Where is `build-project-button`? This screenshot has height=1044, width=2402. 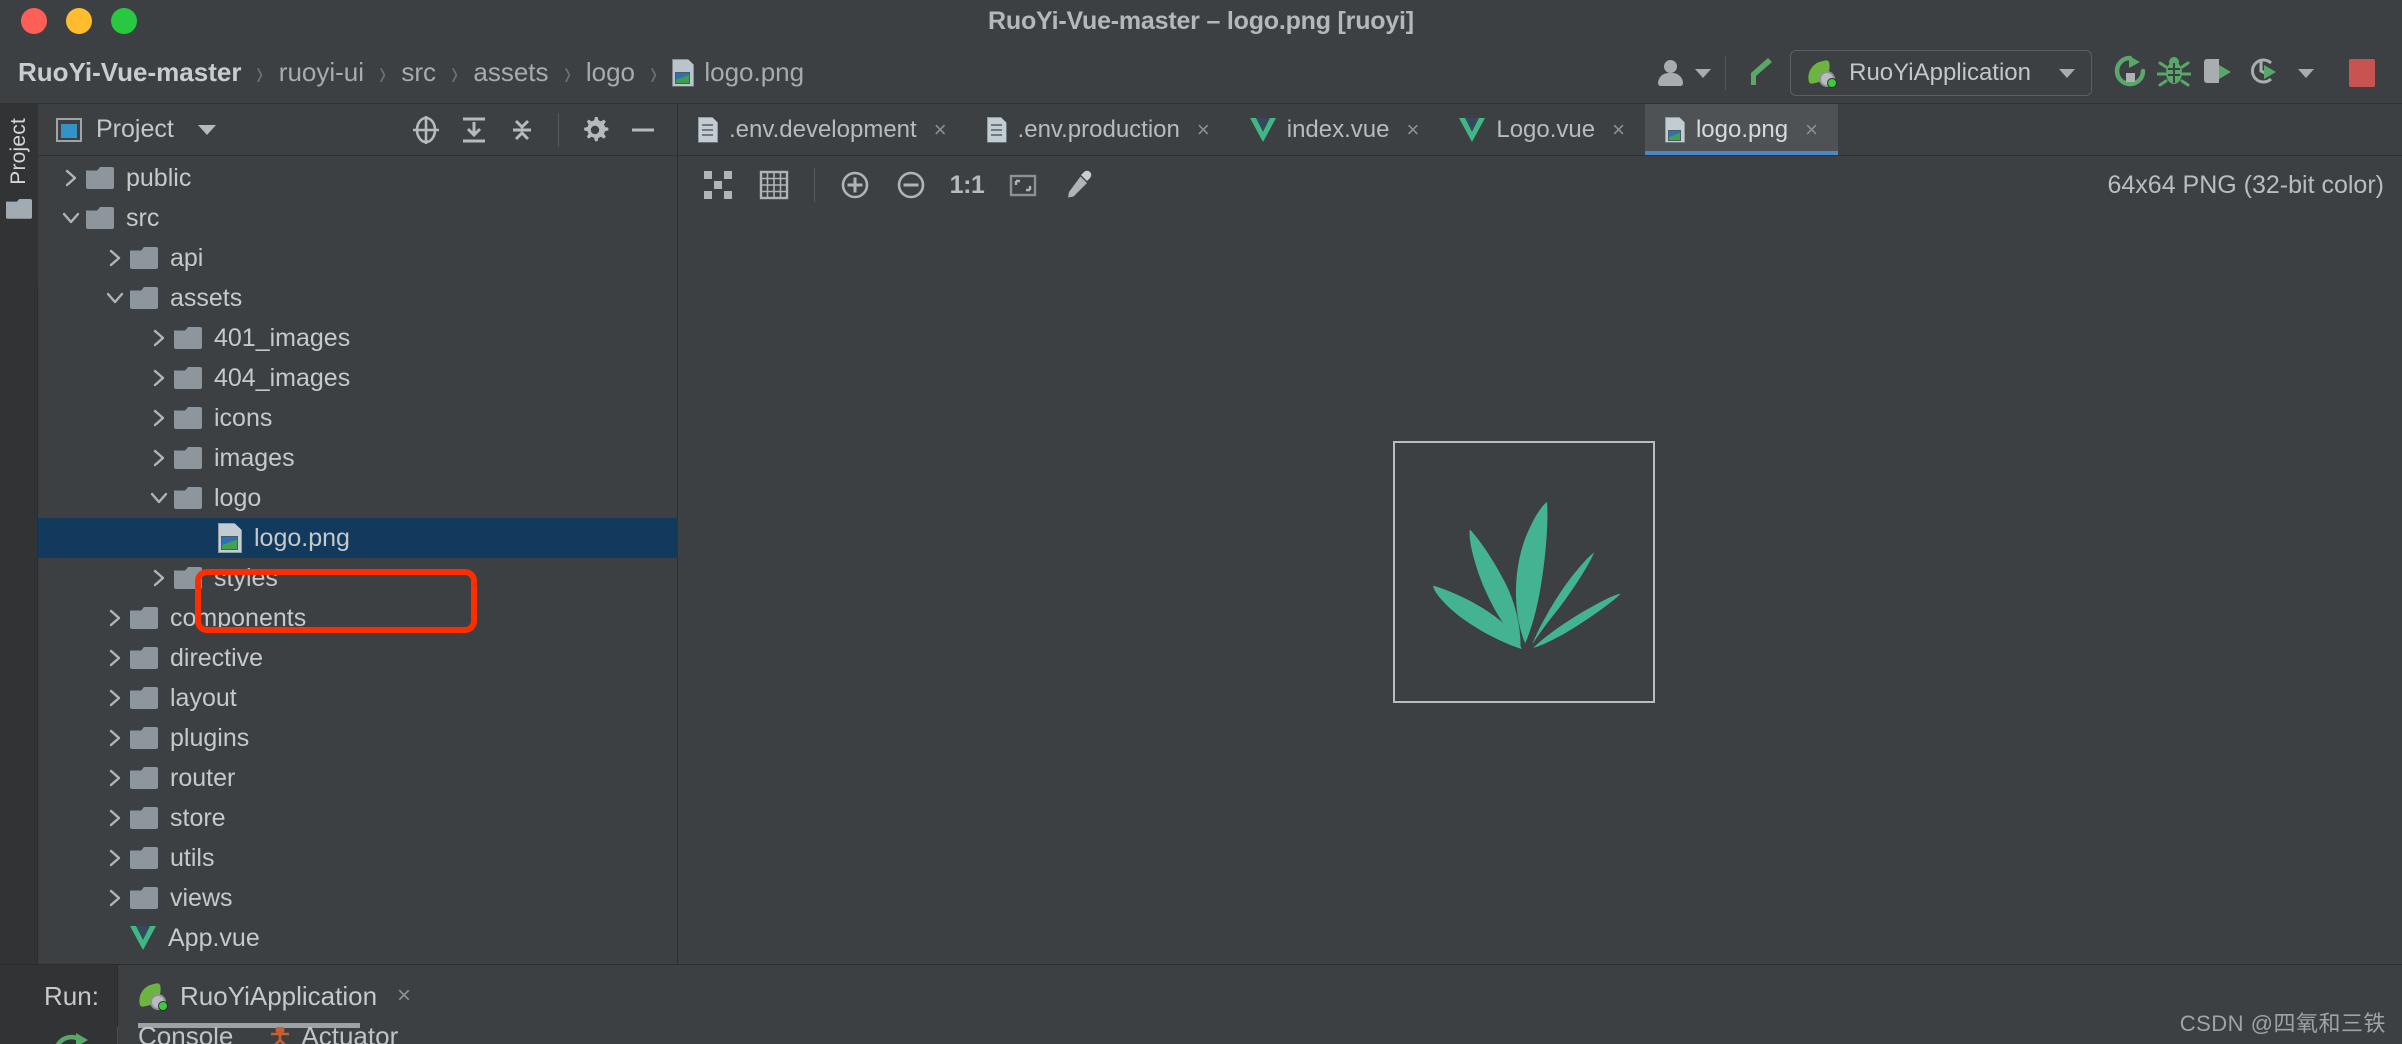
build-project-button is located at coordinates (1762, 73).